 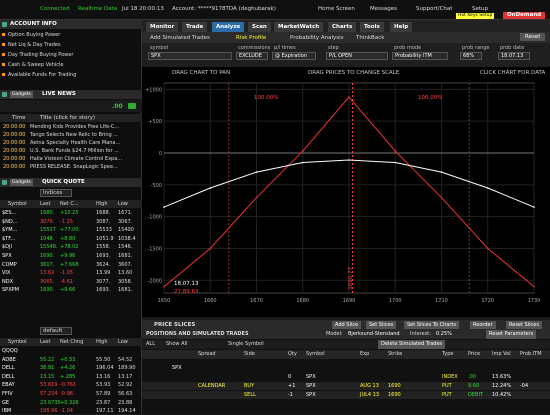 I want to click on quote-cell: 189.90, so click(x=127, y=368).